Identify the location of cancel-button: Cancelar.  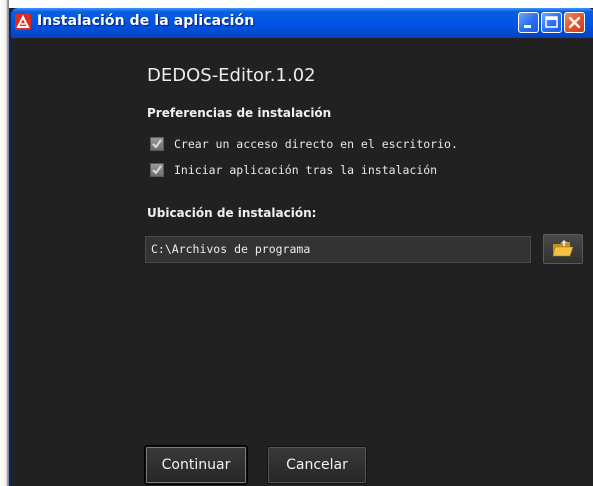
(317, 465).